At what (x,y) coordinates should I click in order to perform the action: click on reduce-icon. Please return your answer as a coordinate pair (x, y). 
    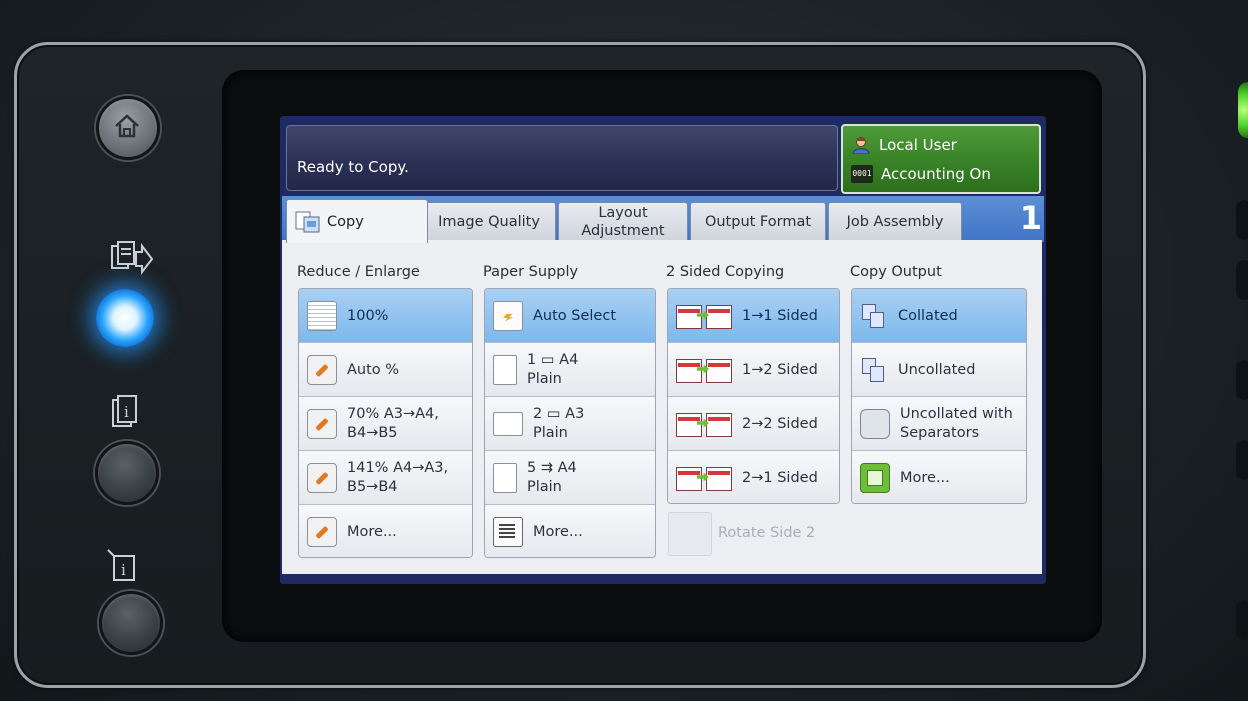
    Looking at the image, I should click on (322, 423).